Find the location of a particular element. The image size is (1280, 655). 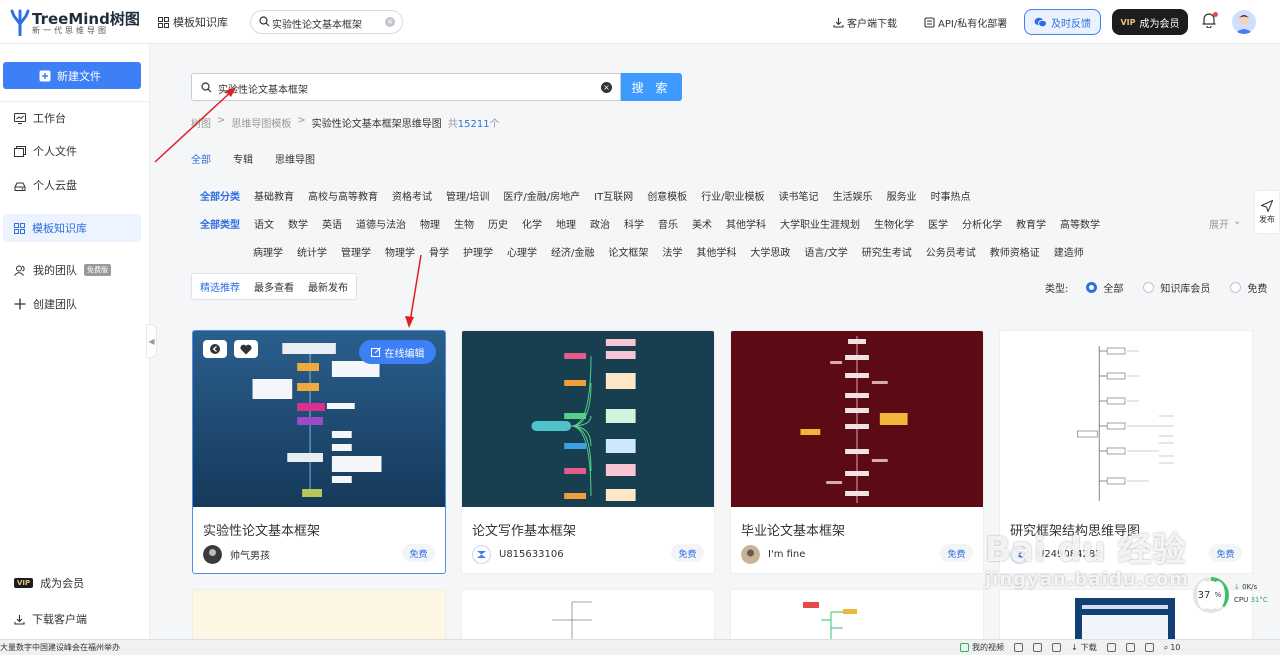

filter-option: 全部类型 is located at coordinates (220, 224).